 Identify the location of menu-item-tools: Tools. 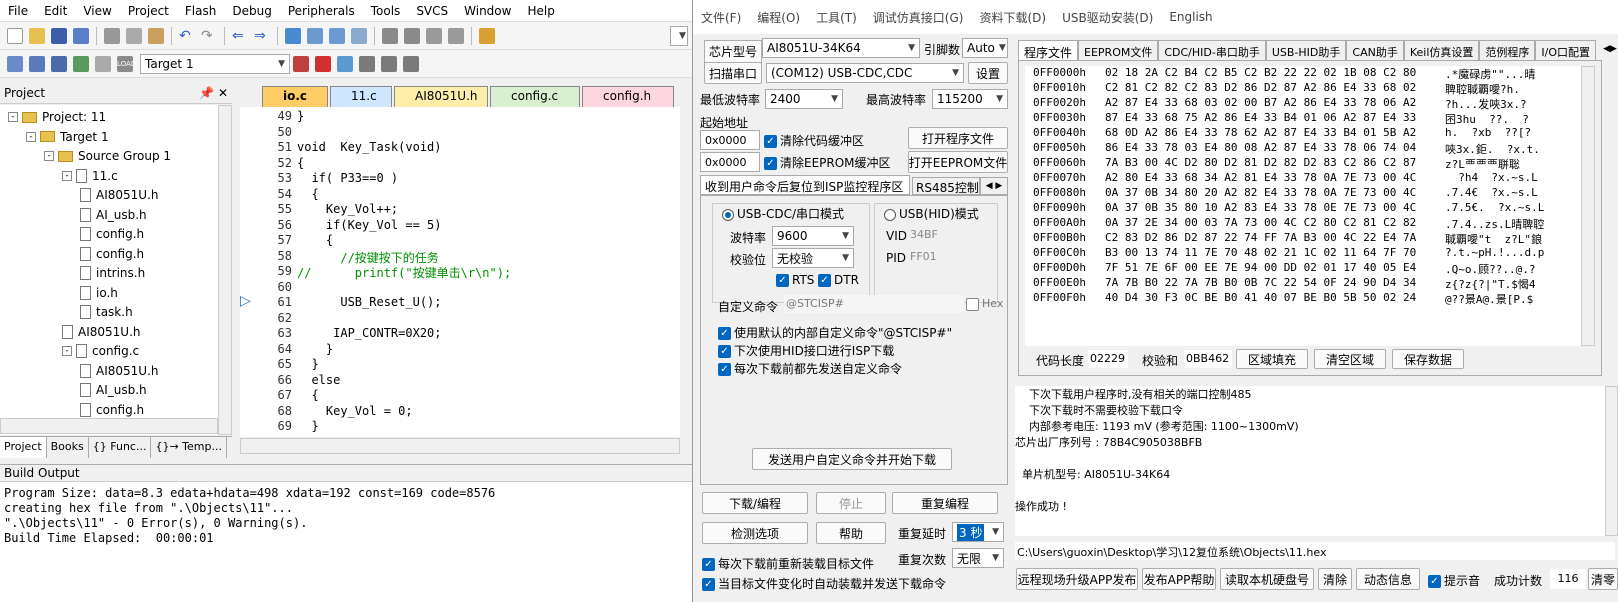
(386, 11).